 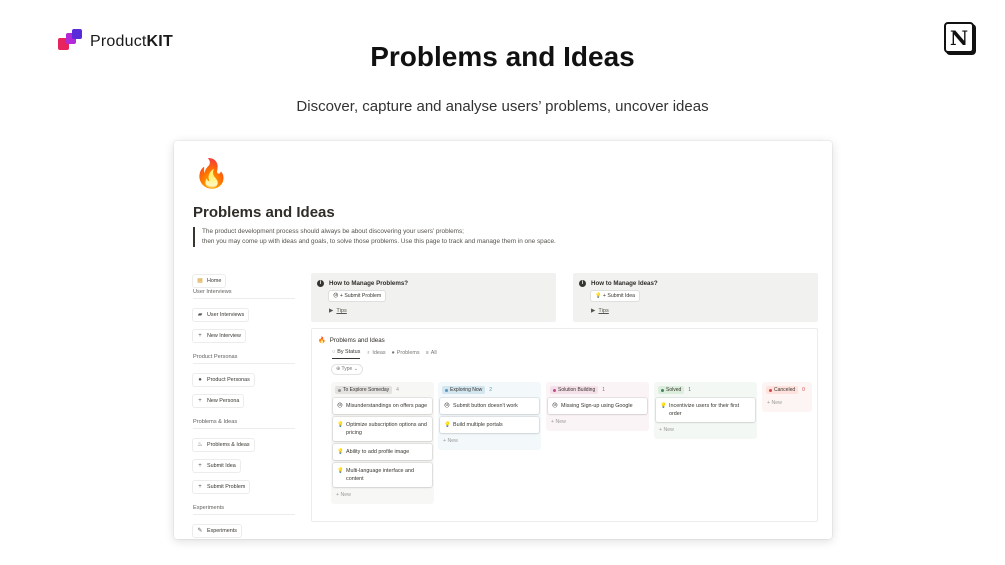 What do you see at coordinates (244, 294) in the screenshot?
I see `sidebar-section-heading: User Interviews` at bounding box center [244, 294].